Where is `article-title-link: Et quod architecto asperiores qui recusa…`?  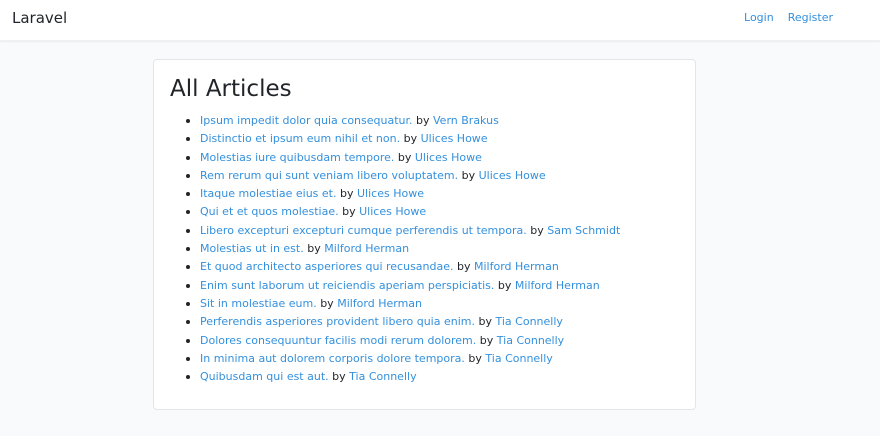 article-title-link: Et quod architecto asperiores qui recusa… is located at coordinates (327, 266).